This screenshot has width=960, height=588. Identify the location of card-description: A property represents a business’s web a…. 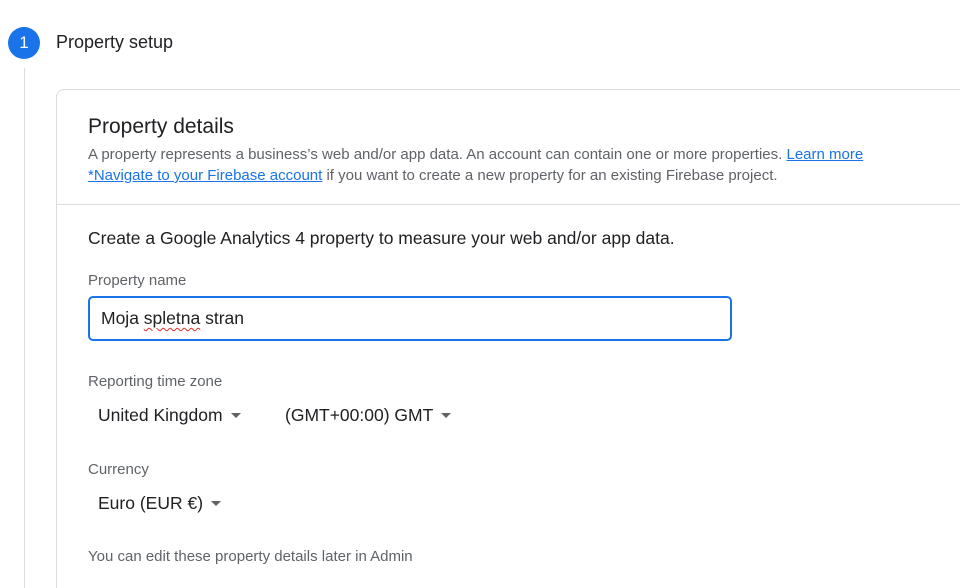
(475, 165).